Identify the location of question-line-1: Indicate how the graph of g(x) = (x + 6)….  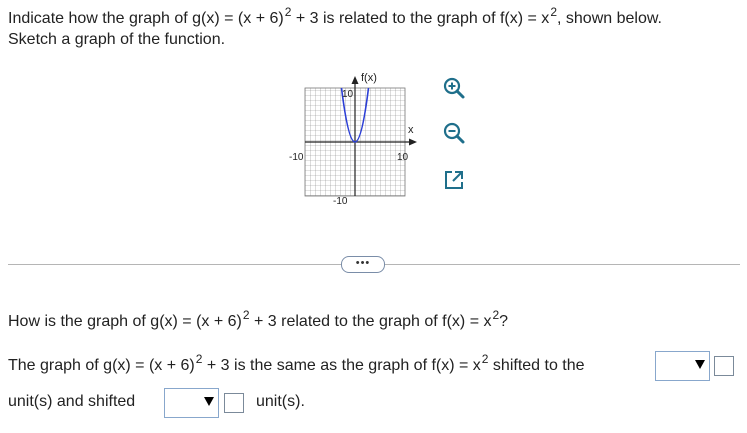
(335, 17).